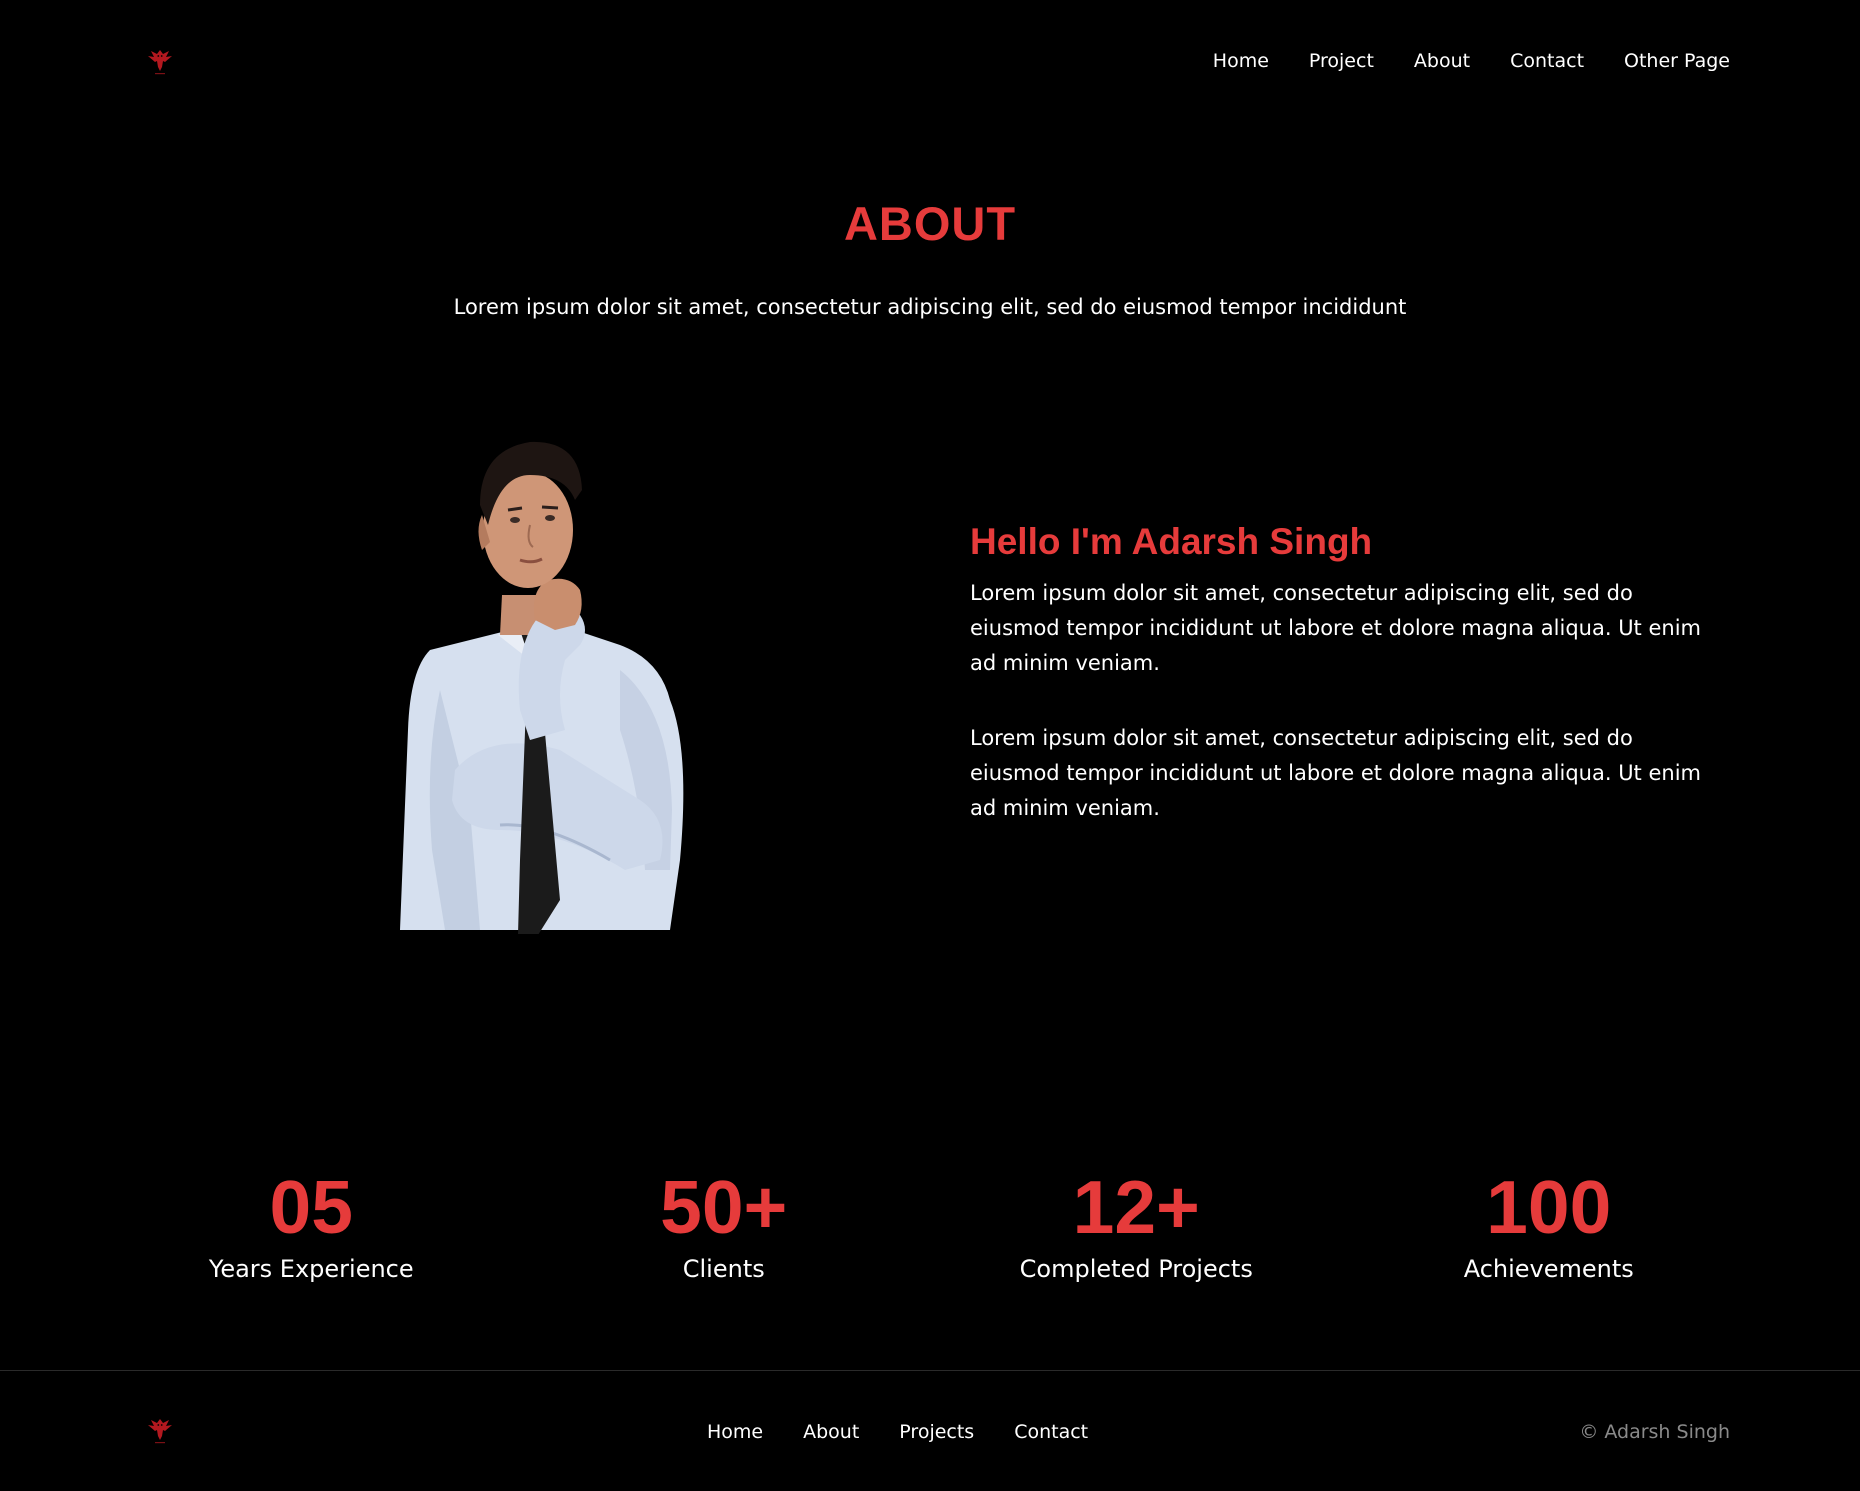 Image resolution: width=1860 pixels, height=1491 pixels. I want to click on stat-completed-projects: 12+ Completed Projects, so click(1136, 1226).